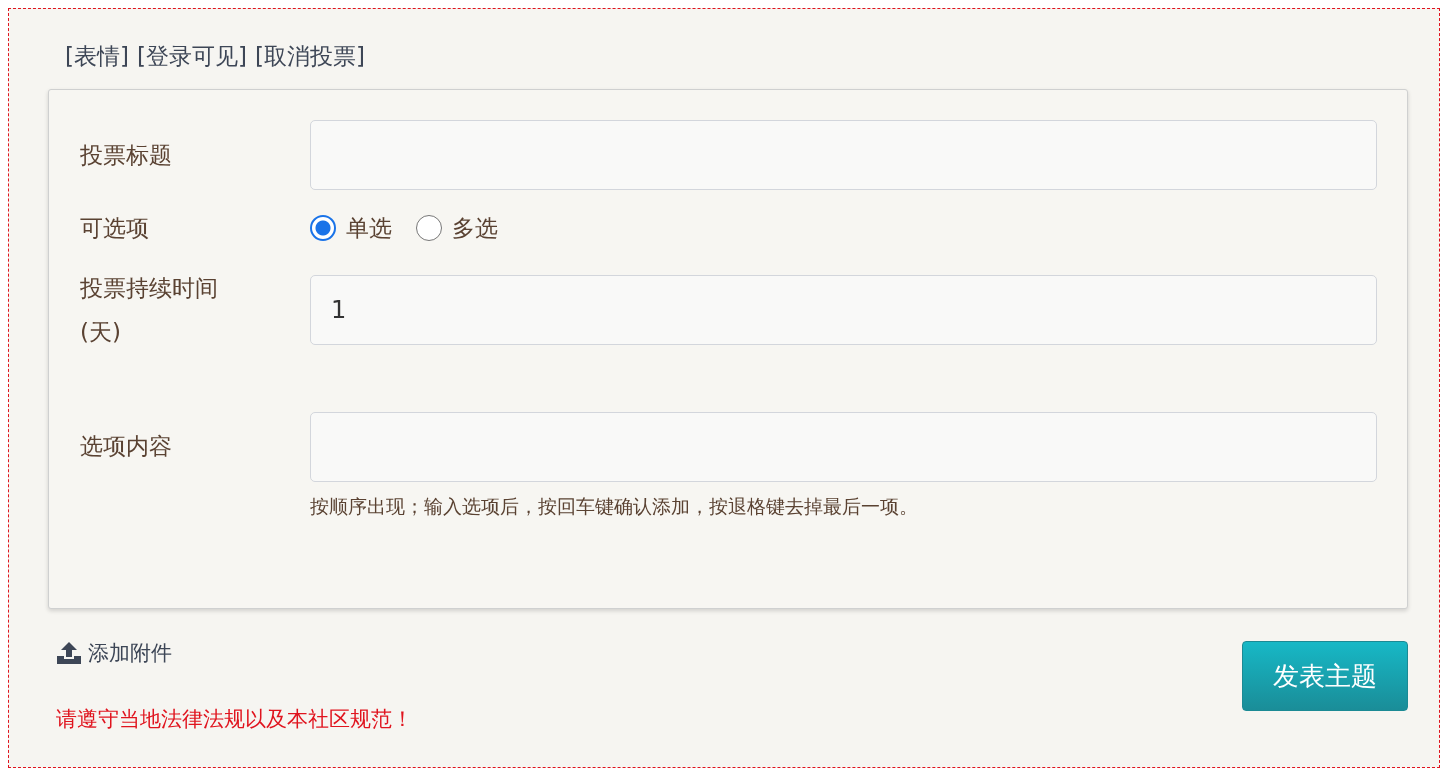  What do you see at coordinates (475, 228) in the screenshot?
I see `radio-label: 多选` at bounding box center [475, 228].